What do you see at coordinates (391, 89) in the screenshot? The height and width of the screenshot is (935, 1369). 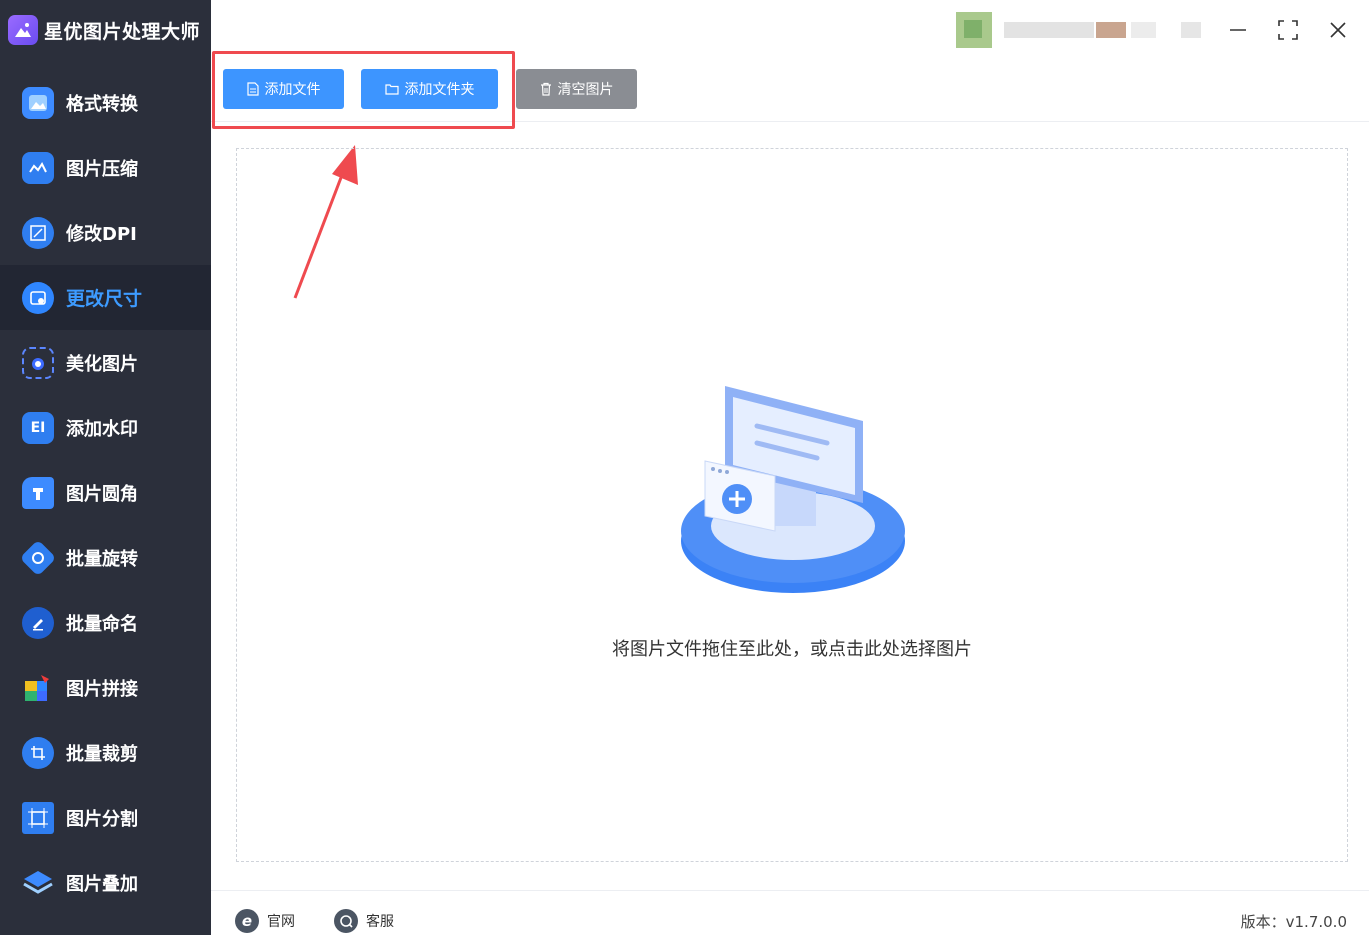 I see `folder-icon` at bounding box center [391, 89].